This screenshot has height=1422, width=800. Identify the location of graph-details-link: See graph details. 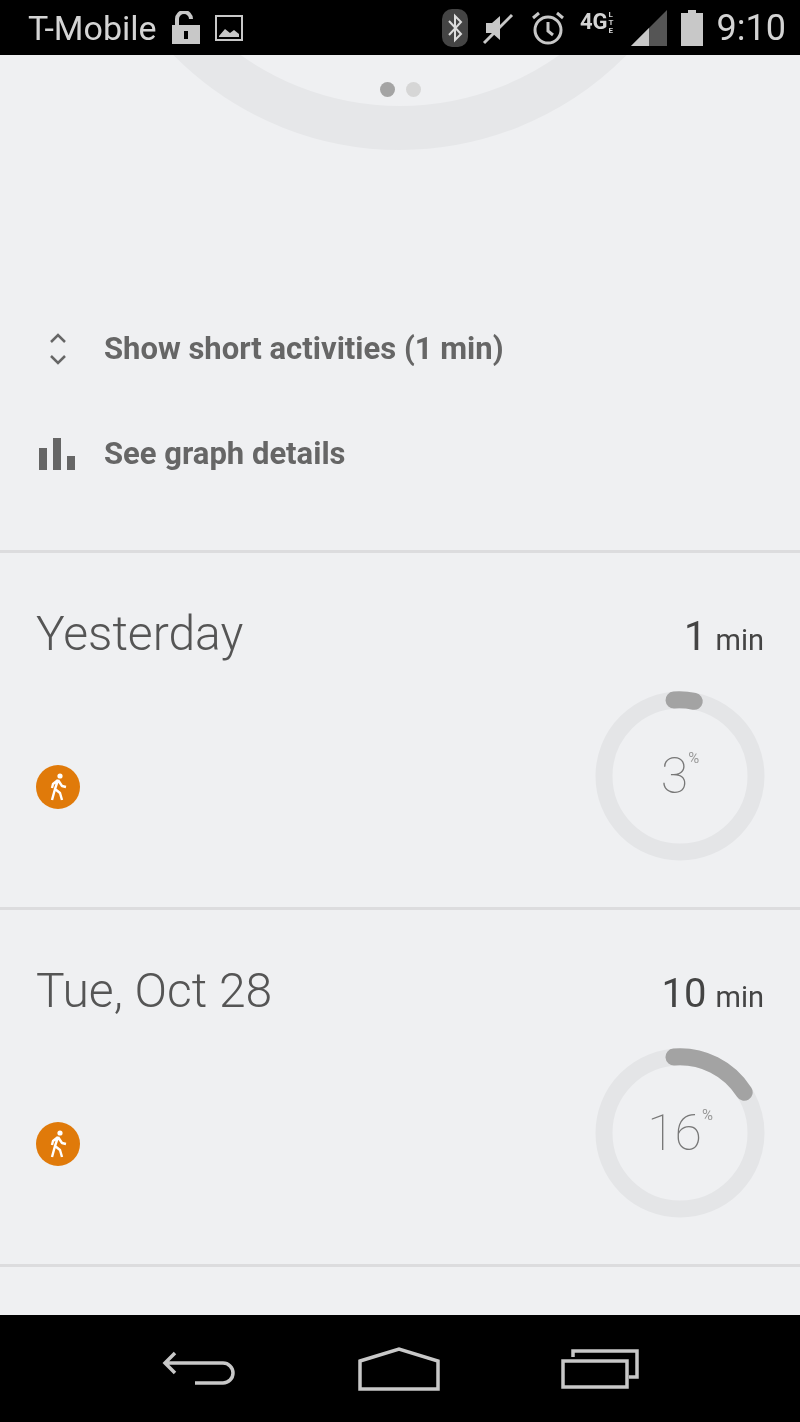
(419, 453).